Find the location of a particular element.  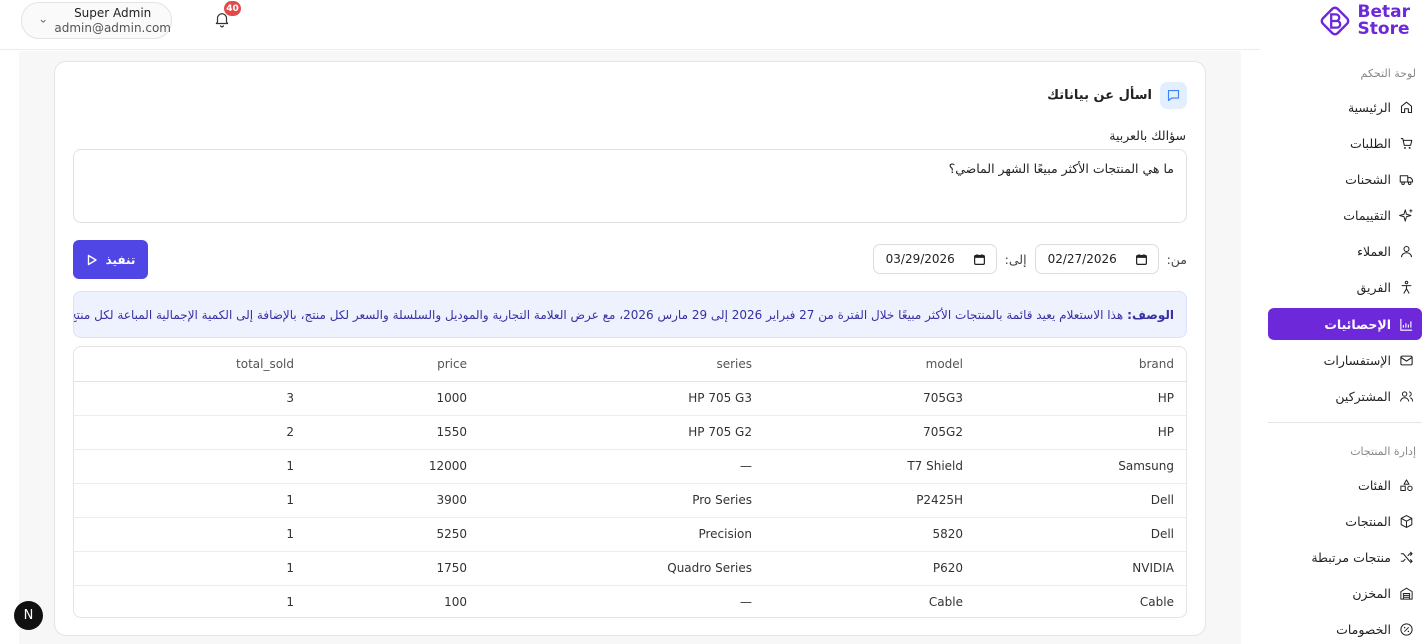

sidebar-item-statistics: الإحصائيات is located at coordinates (1345, 324).